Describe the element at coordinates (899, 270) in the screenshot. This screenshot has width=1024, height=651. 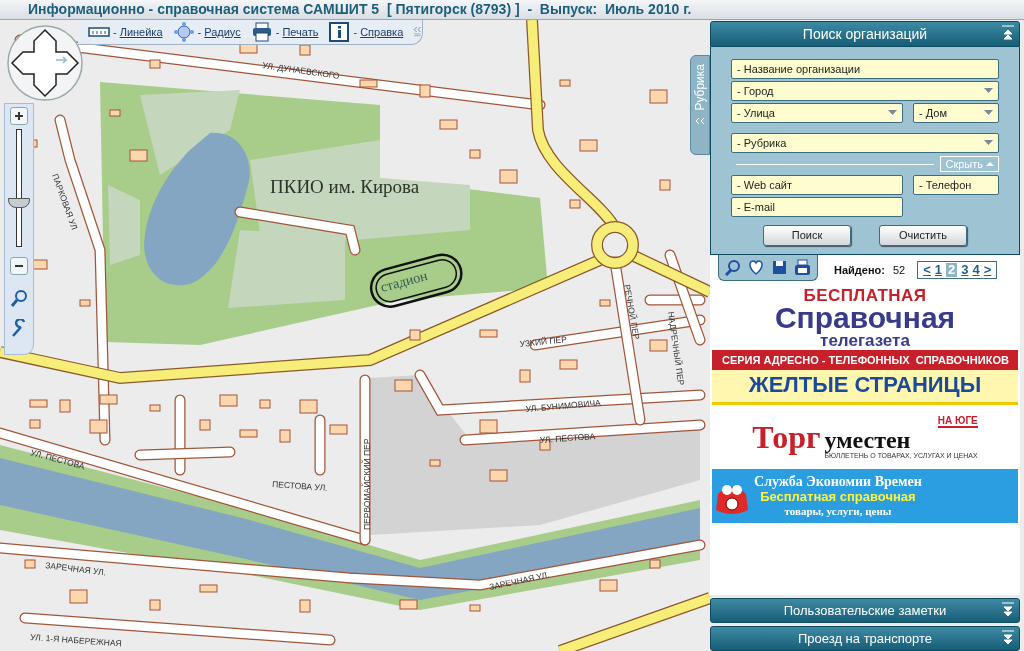
I see `found-count: 52` at that location.